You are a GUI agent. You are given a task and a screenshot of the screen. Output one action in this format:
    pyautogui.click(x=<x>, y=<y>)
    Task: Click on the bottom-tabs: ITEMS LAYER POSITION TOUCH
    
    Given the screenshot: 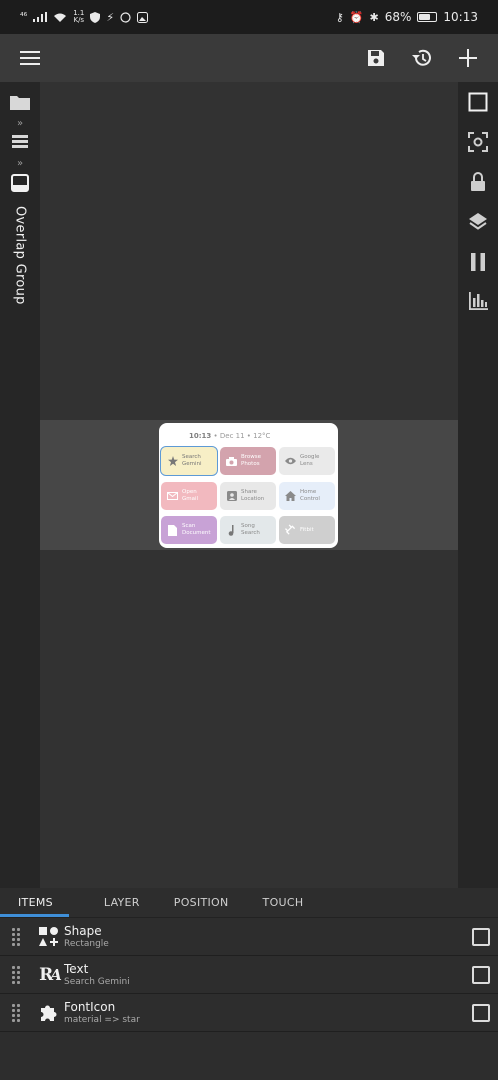 What is the action you would take?
    pyautogui.click(x=249, y=903)
    